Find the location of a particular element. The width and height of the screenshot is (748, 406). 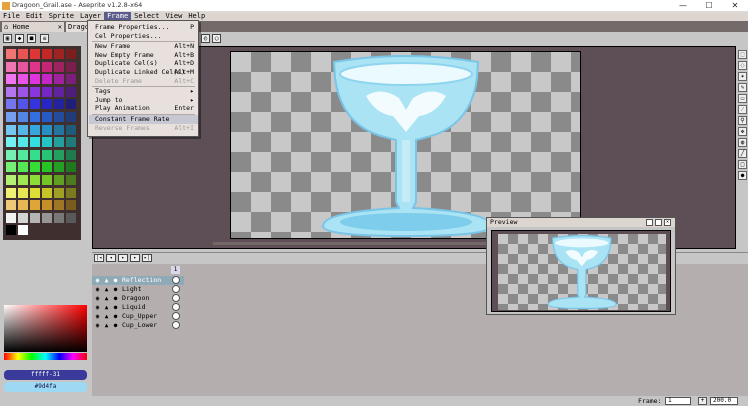

play-icon is located at coordinates (649, 222).